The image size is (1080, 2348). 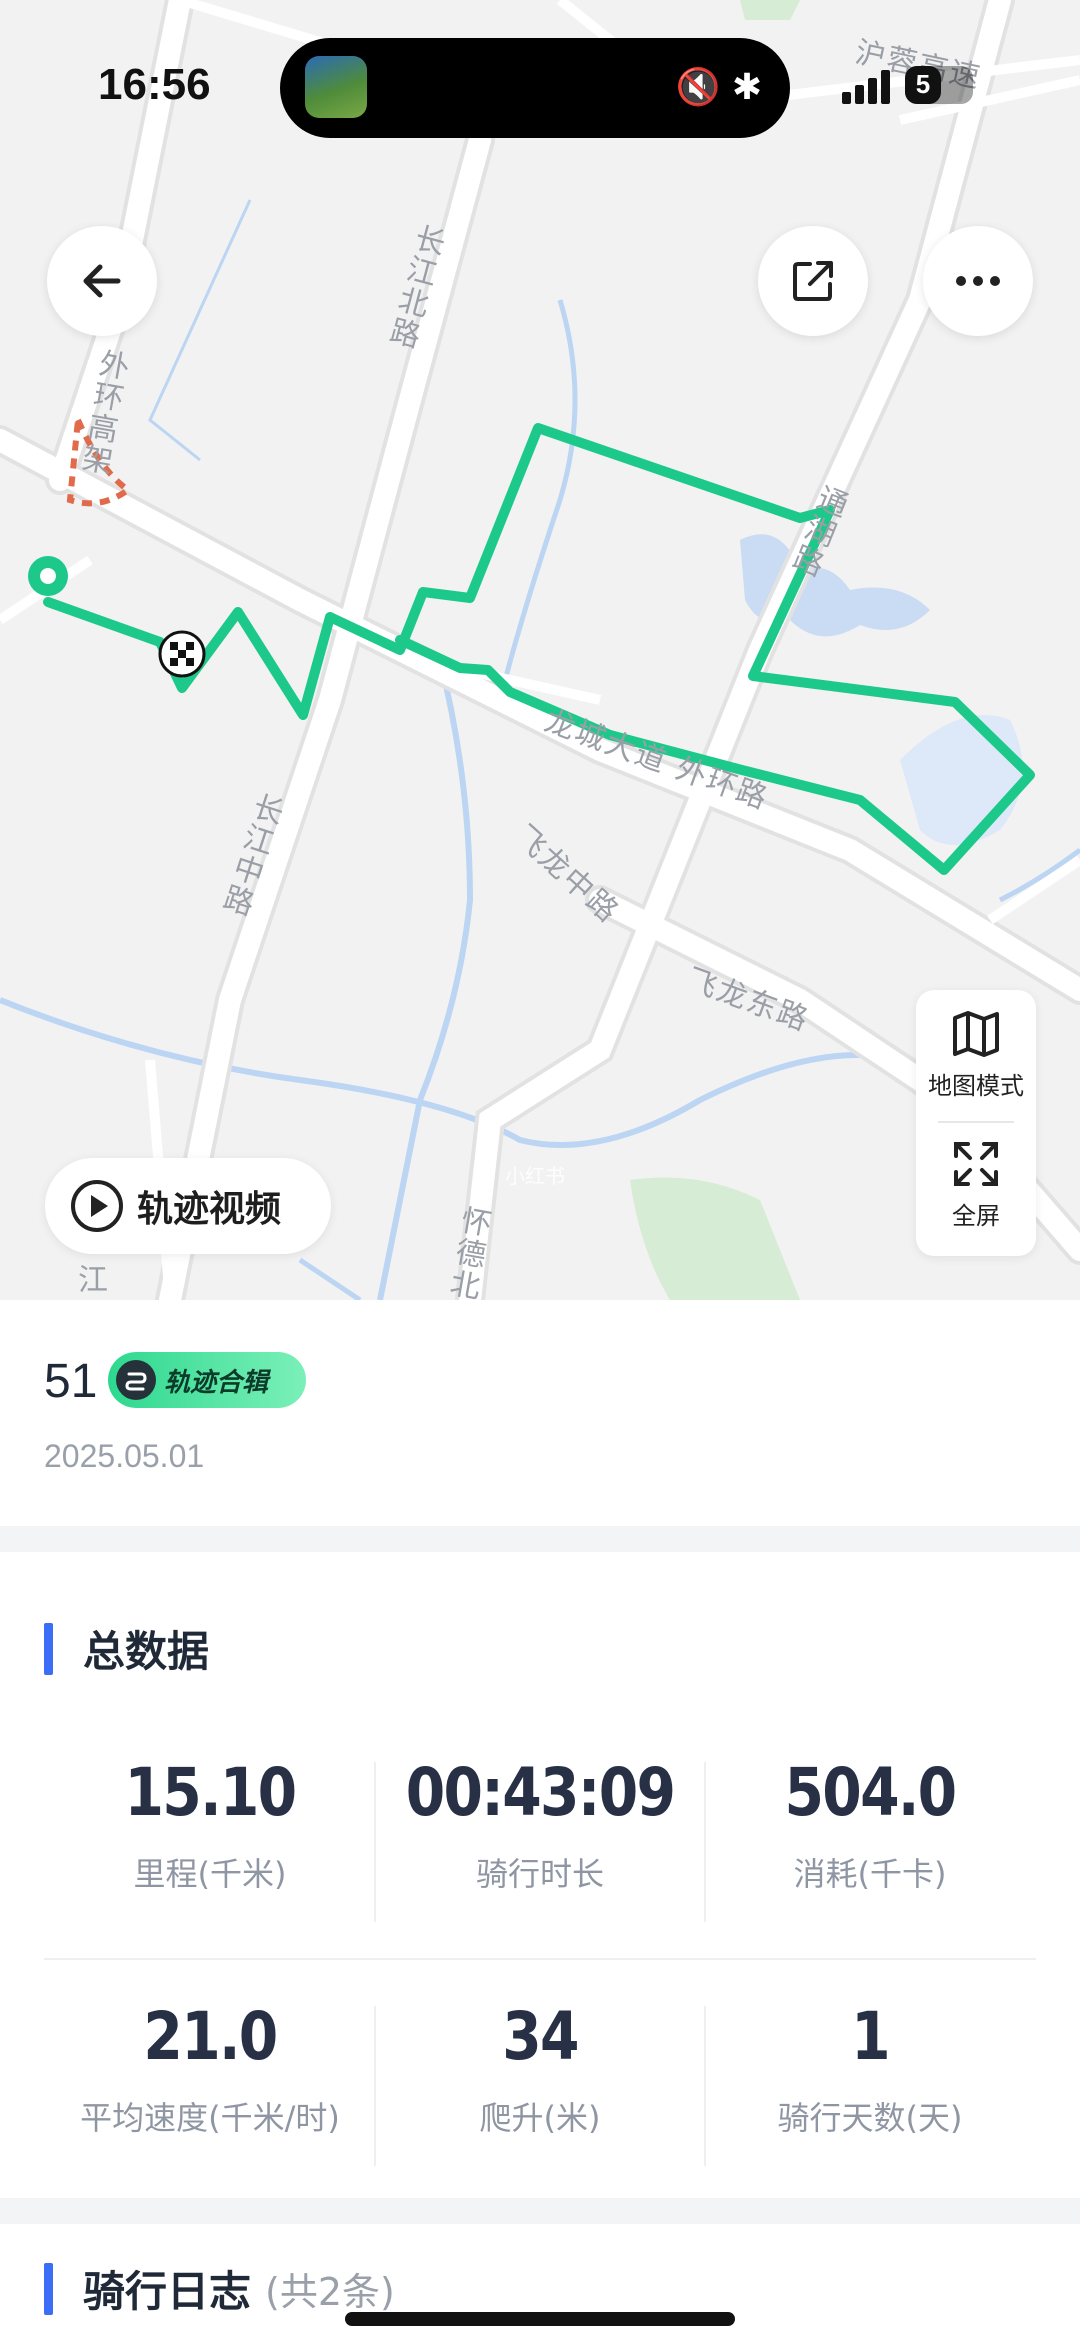 I want to click on map-mode-button: 地图模式, so click(x=976, y=1055).